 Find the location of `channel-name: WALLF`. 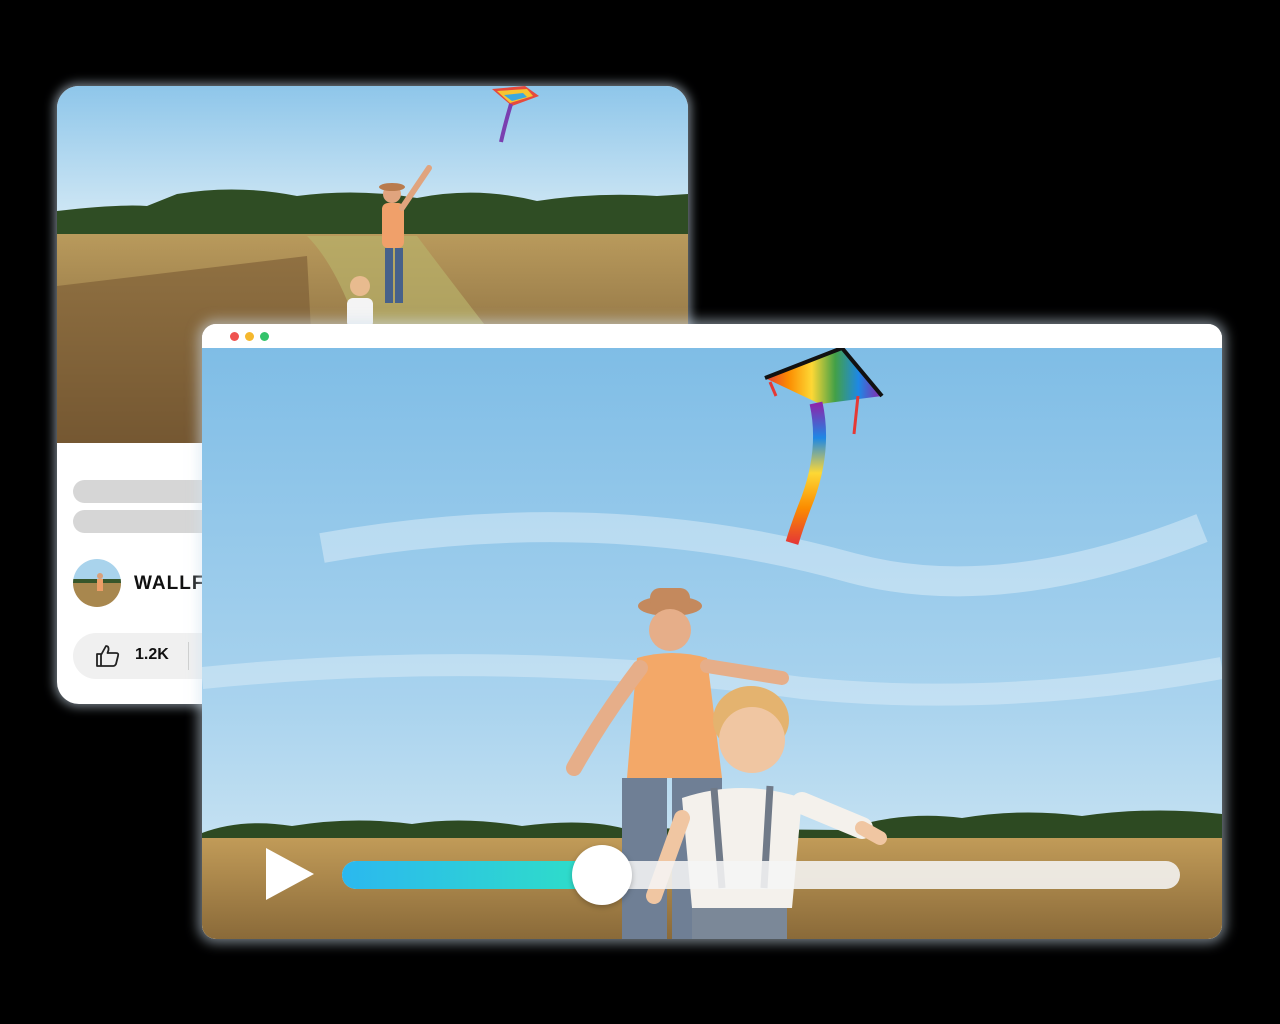

channel-name: WALLF is located at coordinates (169, 584).